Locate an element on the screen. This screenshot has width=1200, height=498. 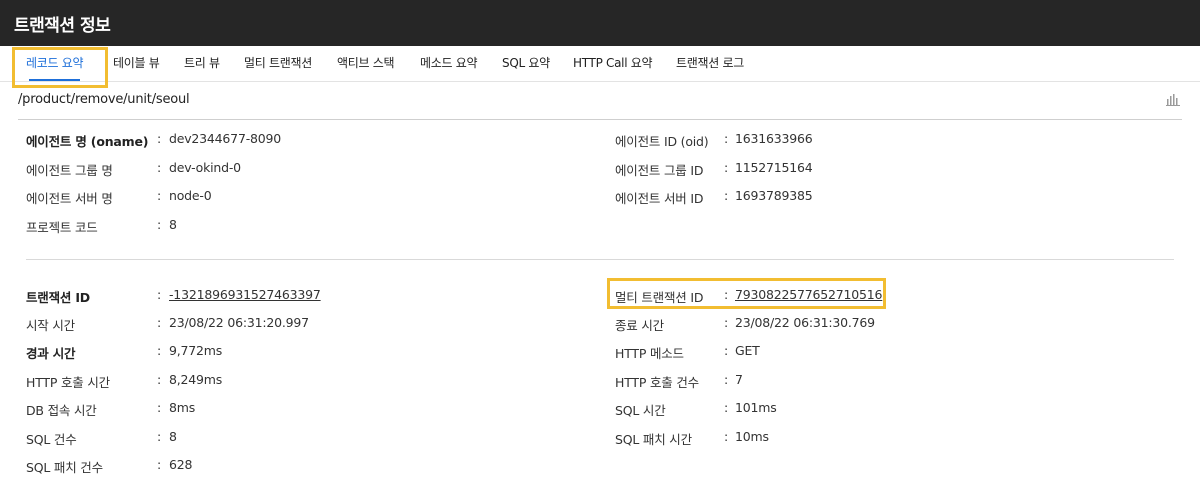
field-label: 에이전트 명 (oname) is located at coordinates (87, 141).